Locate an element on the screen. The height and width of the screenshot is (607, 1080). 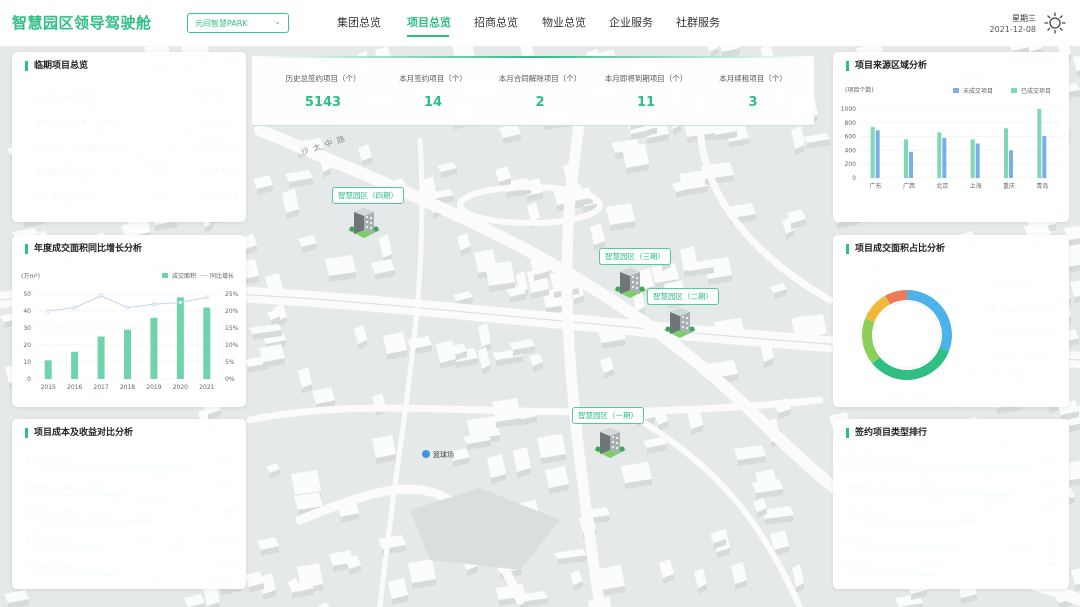
y-tick-label: 40 is located at coordinates (27, 311).